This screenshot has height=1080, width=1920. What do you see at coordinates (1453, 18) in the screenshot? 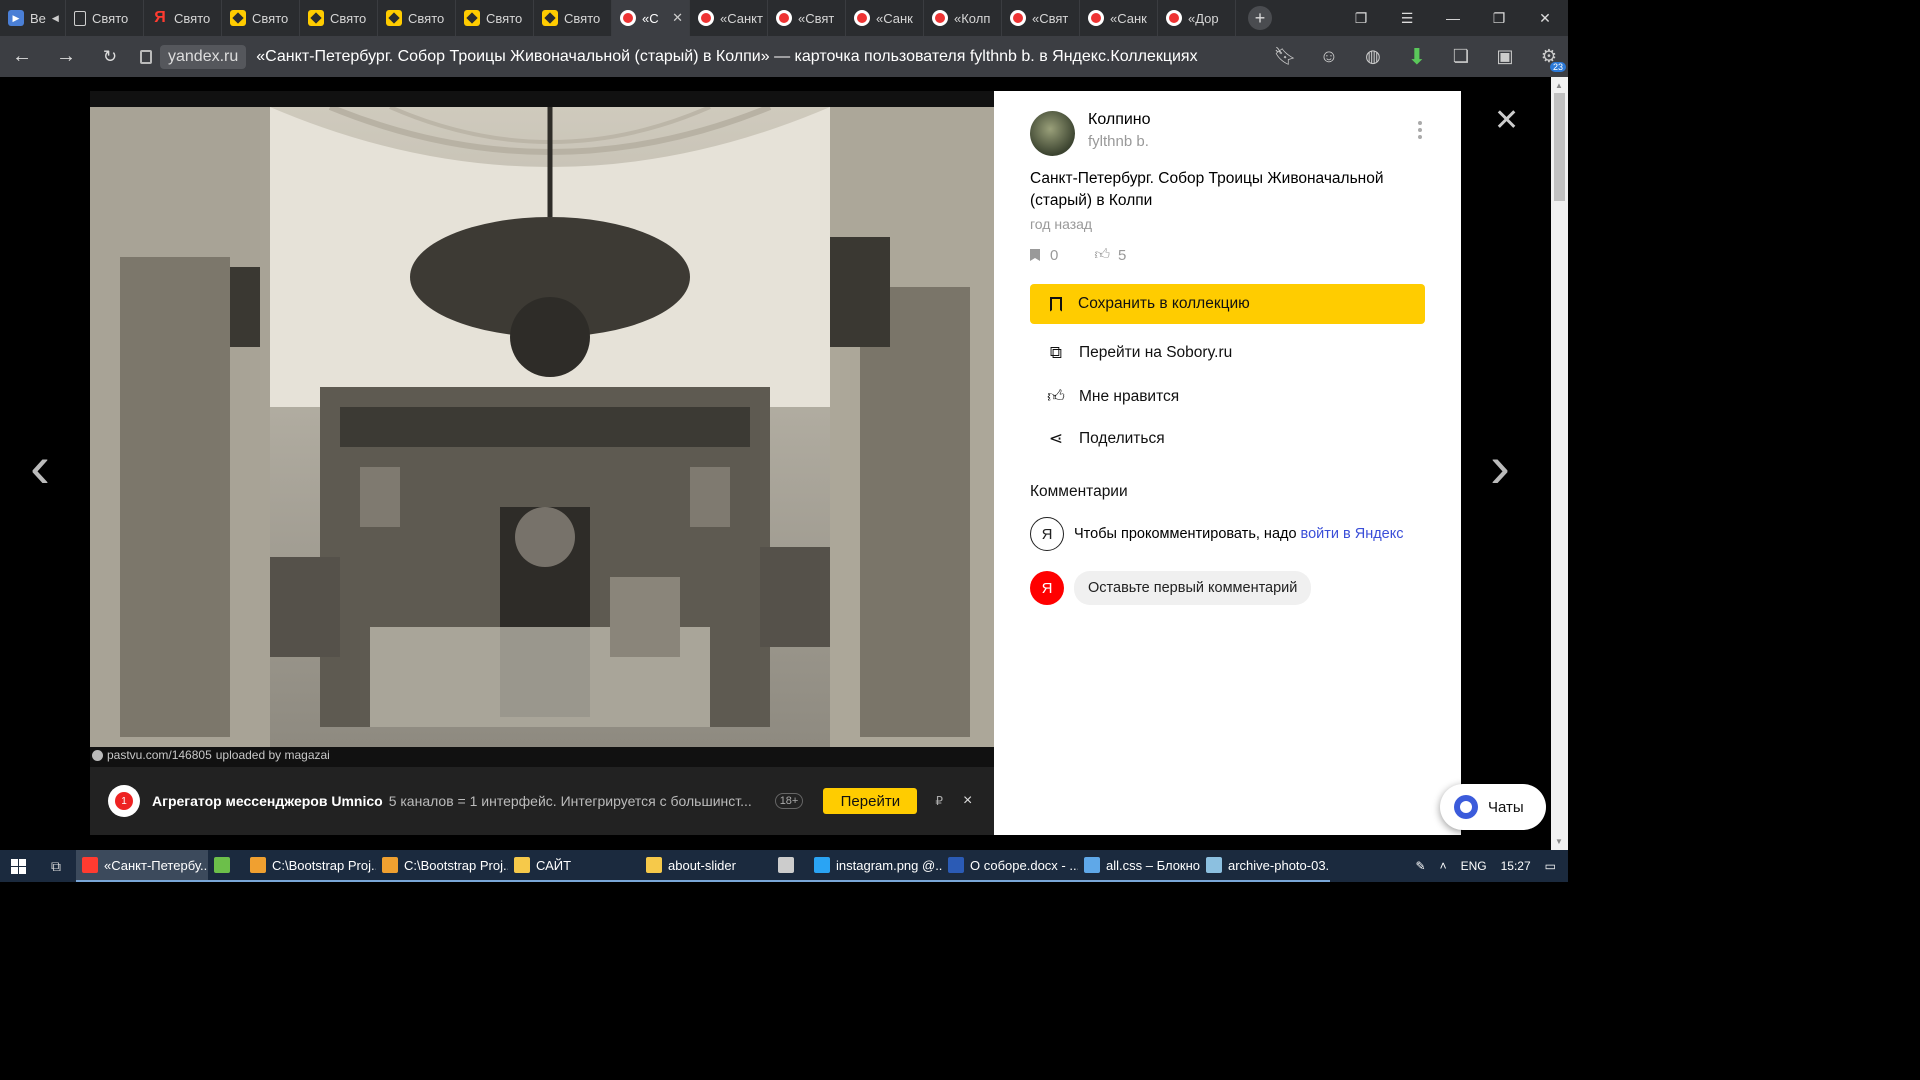
I see `minimize-icon: —` at bounding box center [1453, 18].